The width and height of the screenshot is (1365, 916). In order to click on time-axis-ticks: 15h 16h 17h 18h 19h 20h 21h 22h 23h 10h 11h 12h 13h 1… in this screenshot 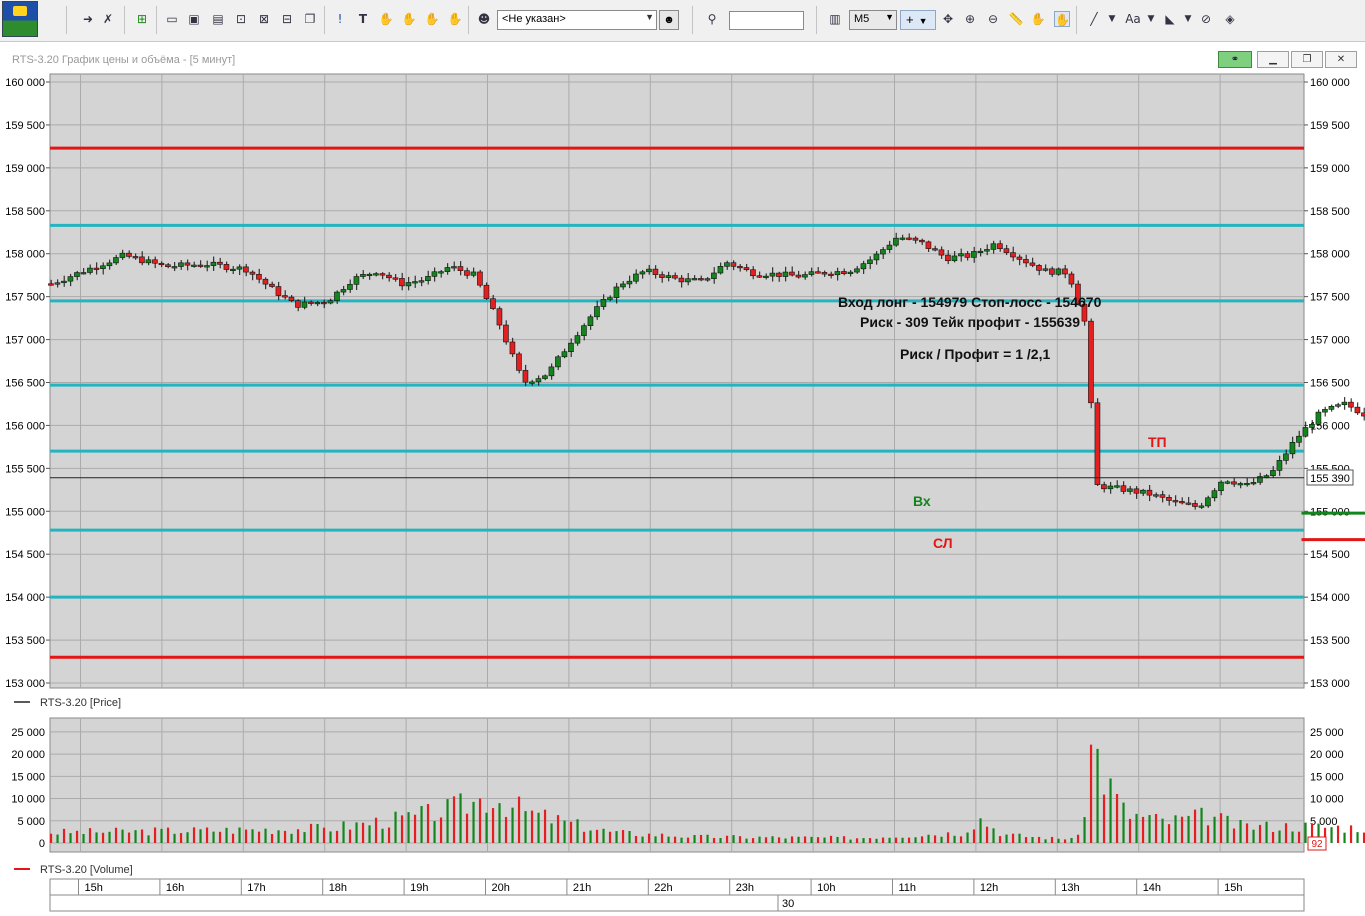, I will do `click(660, 887)`.